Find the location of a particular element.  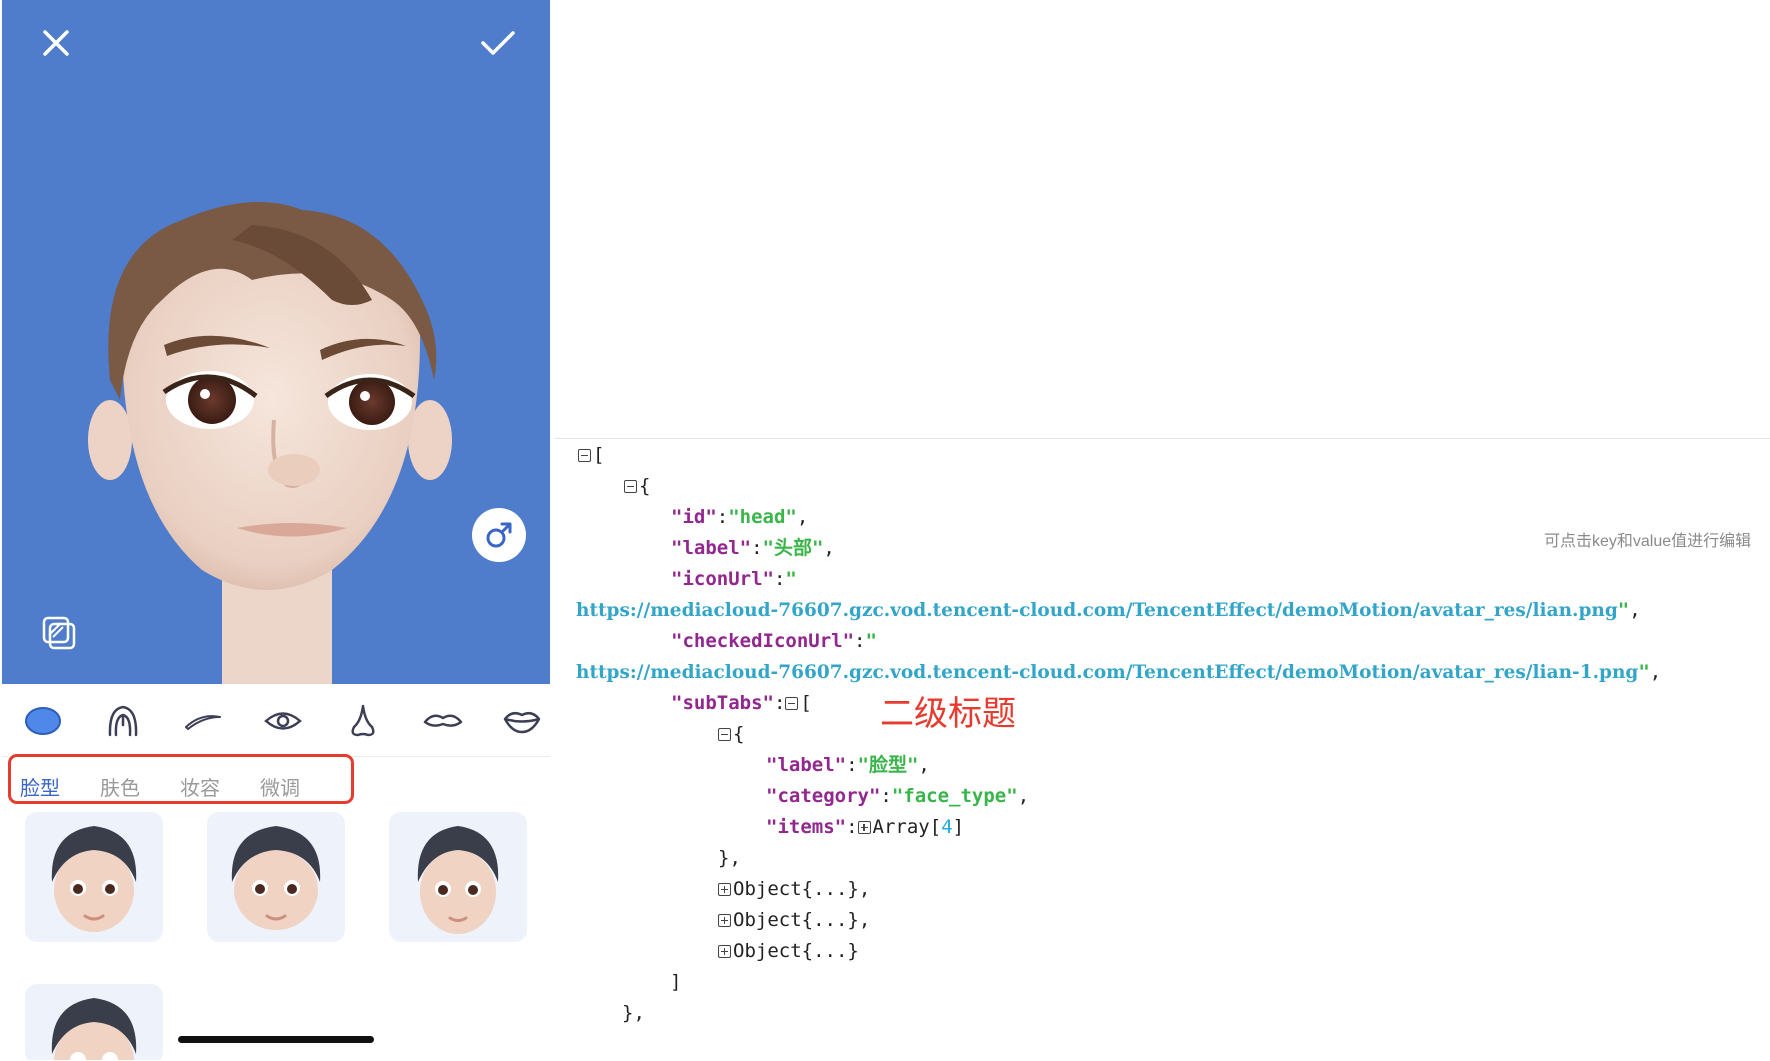

eyebrow-icon is located at coordinates (203, 721).